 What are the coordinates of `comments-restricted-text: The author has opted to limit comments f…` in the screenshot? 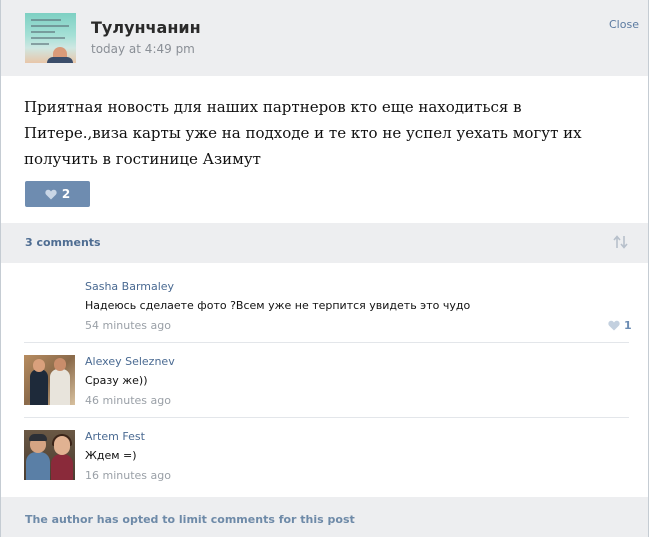 It's located at (190, 519).